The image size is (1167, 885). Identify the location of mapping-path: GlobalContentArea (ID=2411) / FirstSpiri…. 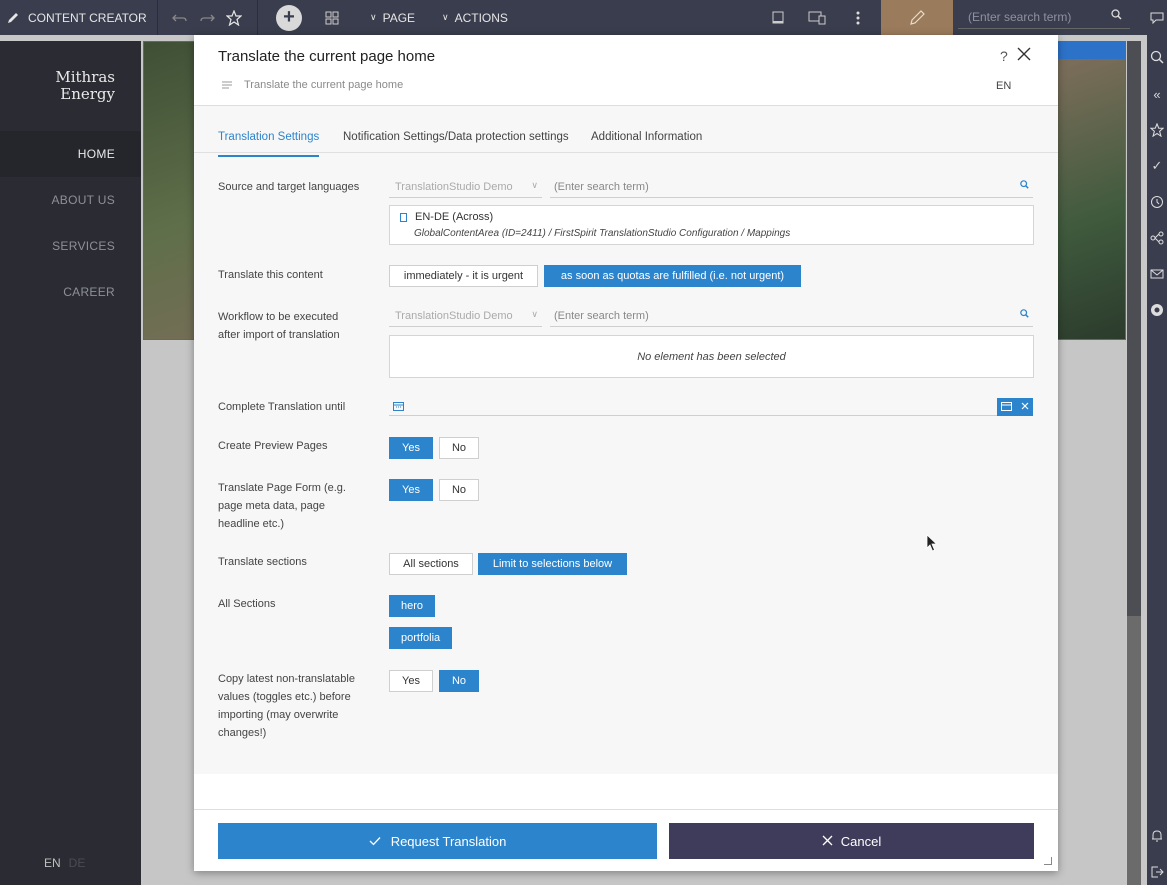
(602, 233).